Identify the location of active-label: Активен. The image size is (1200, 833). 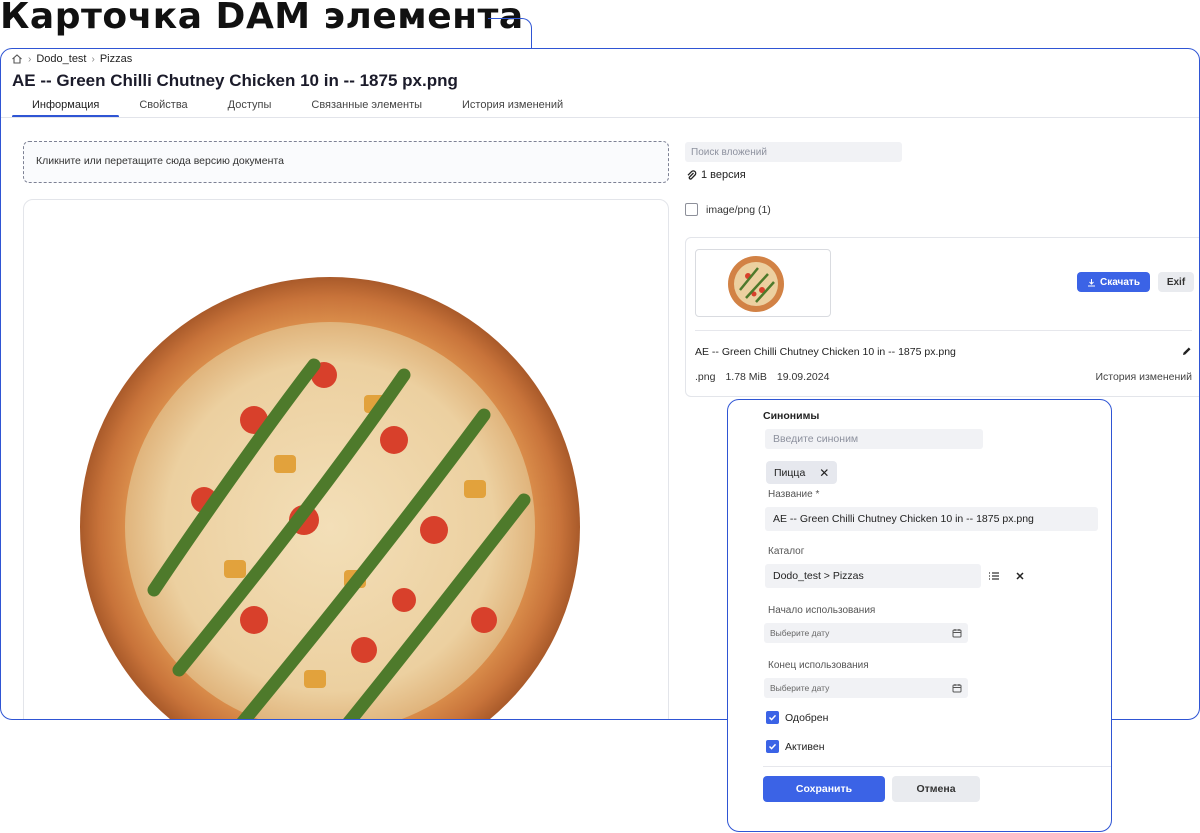
(805, 746).